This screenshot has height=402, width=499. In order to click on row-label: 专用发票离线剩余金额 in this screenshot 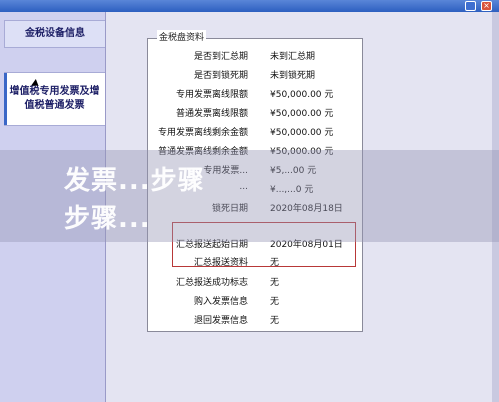, I will do `click(202, 133)`.